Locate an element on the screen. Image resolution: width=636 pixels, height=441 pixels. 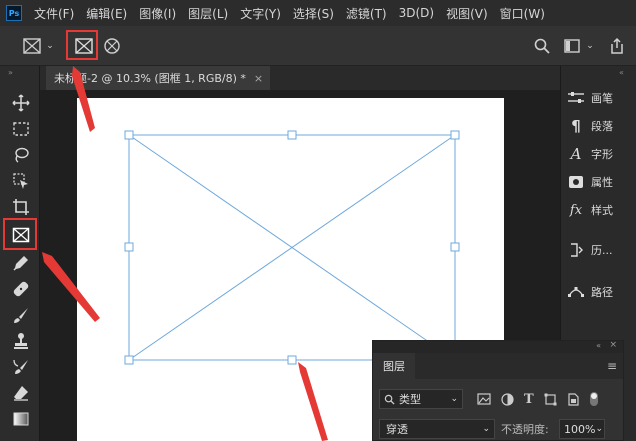
brush-tool-icon is located at coordinates (21, 315).